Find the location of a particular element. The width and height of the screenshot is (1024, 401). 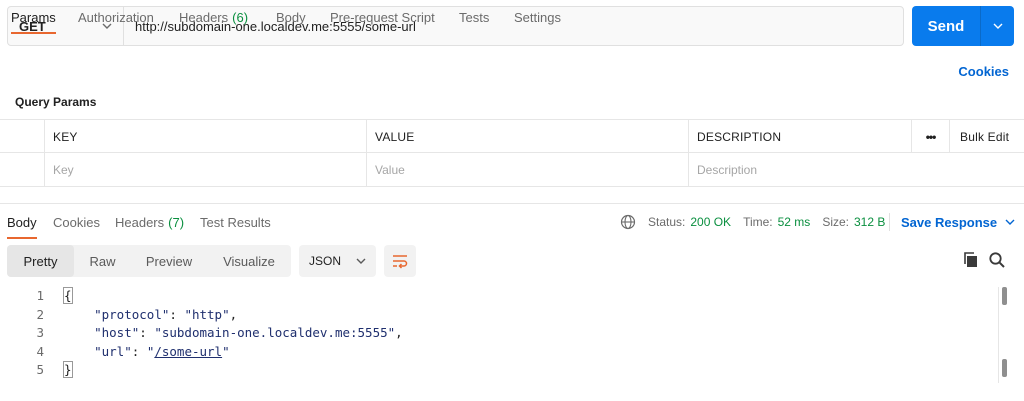

row-checkbox-cell is located at coordinates (22, 169).